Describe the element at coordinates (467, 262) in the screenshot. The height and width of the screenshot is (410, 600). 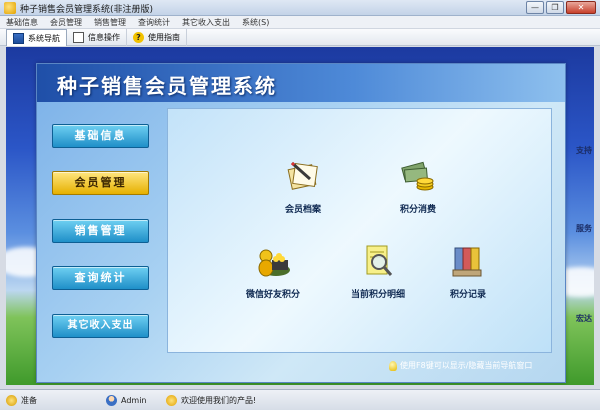
I see `points-record-icon` at that location.